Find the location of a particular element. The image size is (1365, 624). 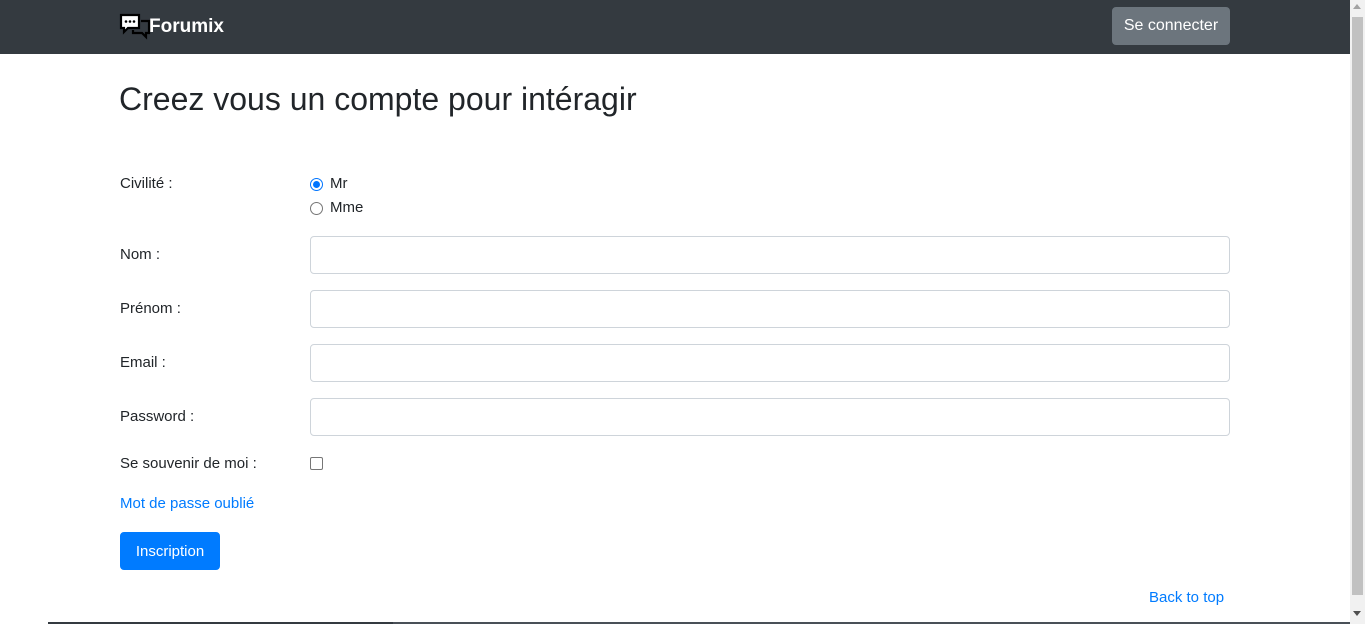

forgot-password-link: Mot de passe oublié is located at coordinates (187, 504).